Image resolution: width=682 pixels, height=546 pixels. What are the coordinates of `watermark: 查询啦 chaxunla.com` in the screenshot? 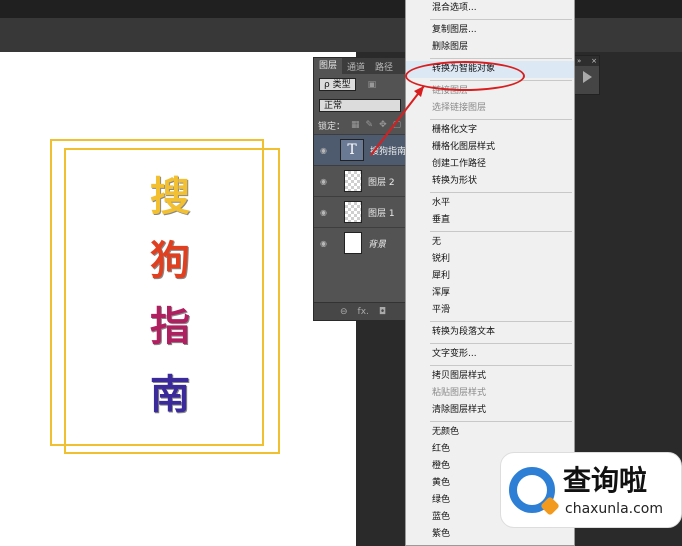 It's located at (591, 490).